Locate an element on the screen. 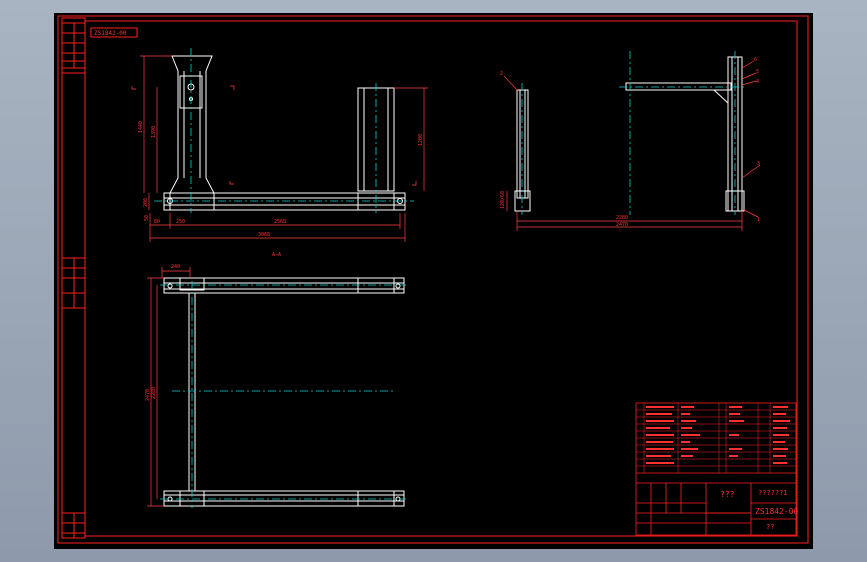 This screenshot has height=562, width=867. dim-height-inner: 1390 is located at coordinates (154, 132).